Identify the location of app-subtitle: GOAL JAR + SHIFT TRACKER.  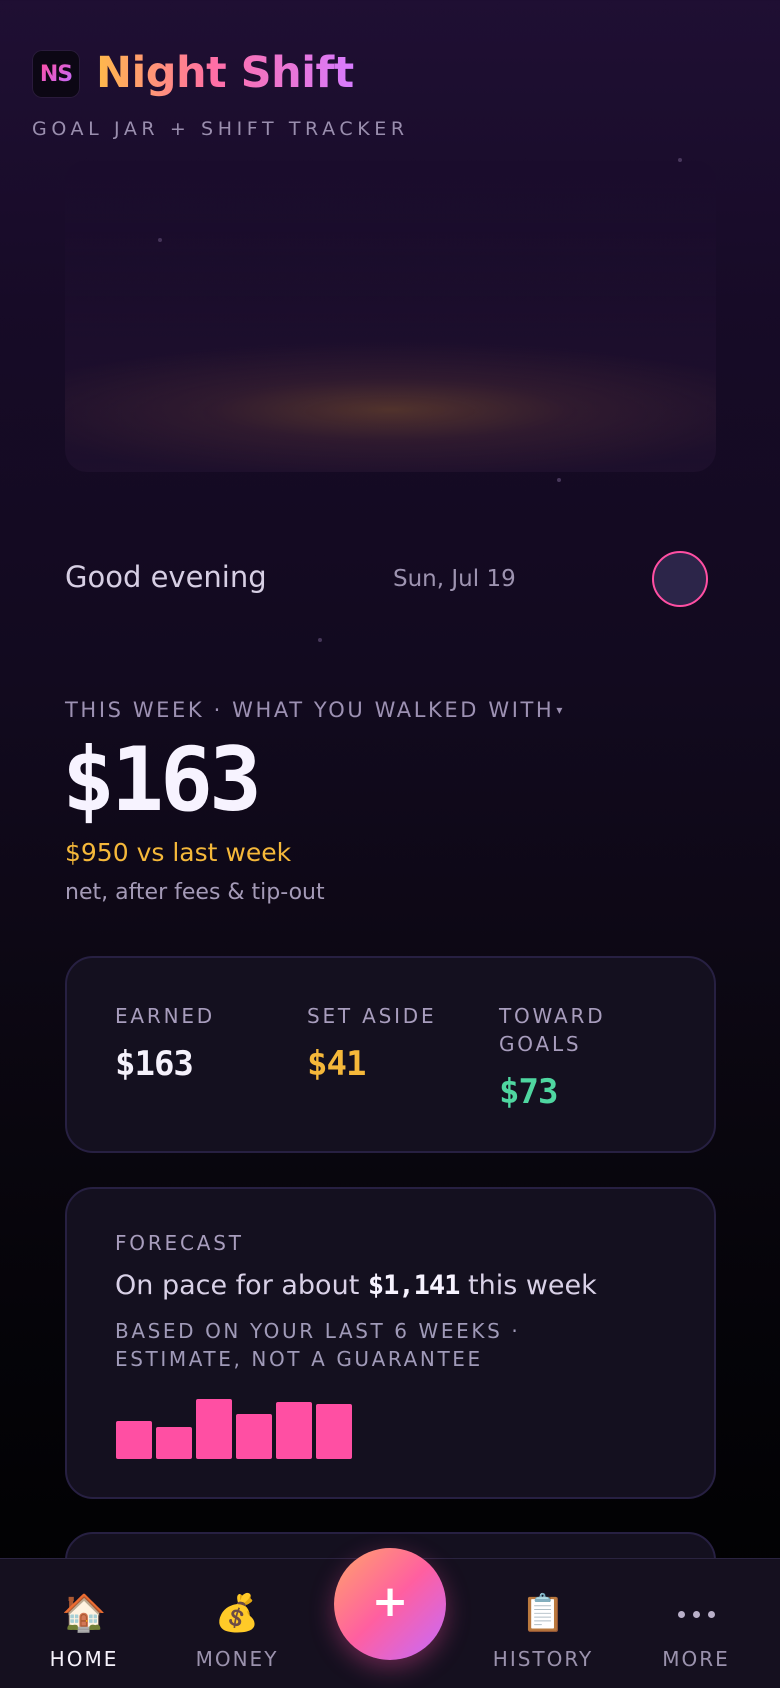
(220, 129).